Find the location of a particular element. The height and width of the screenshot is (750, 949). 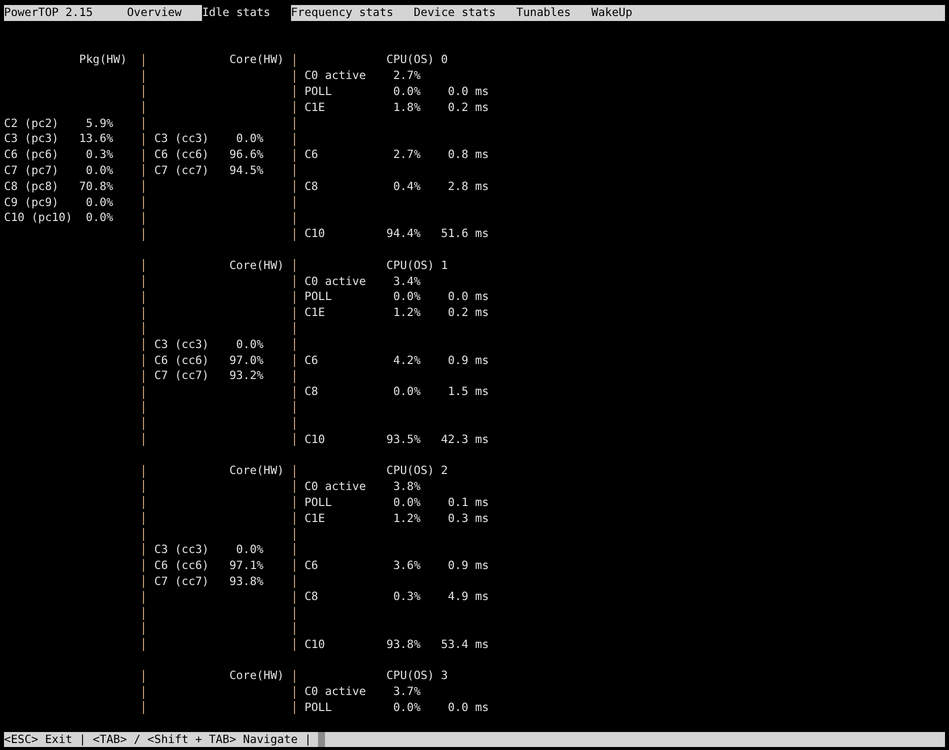

tab: Device stats is located at coordinates (465, 13).